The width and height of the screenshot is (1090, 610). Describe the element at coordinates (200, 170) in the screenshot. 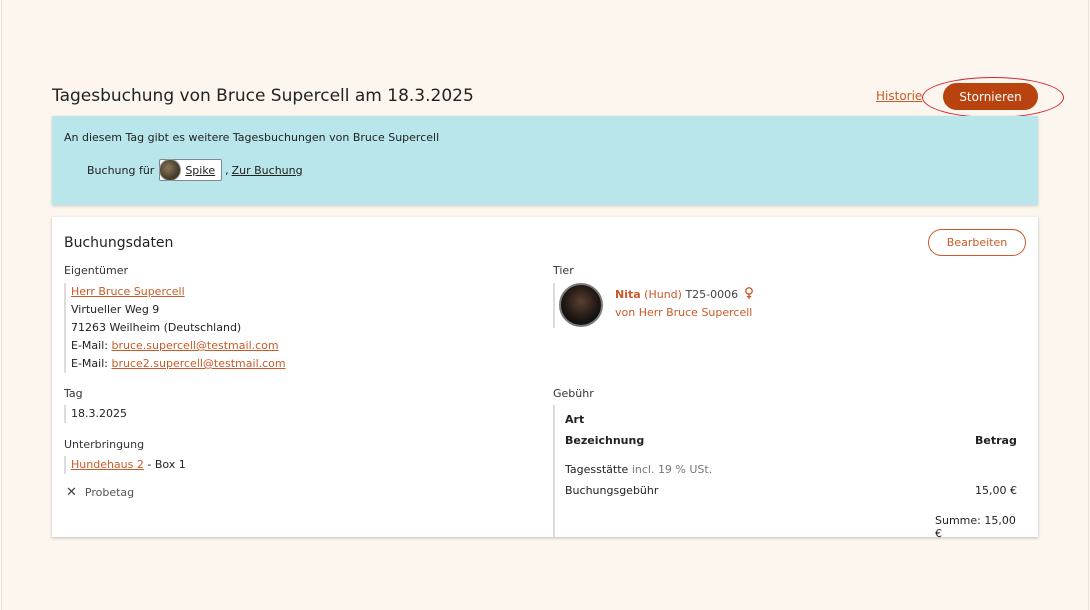

I see `pet-chip-name: Spike` at that location.